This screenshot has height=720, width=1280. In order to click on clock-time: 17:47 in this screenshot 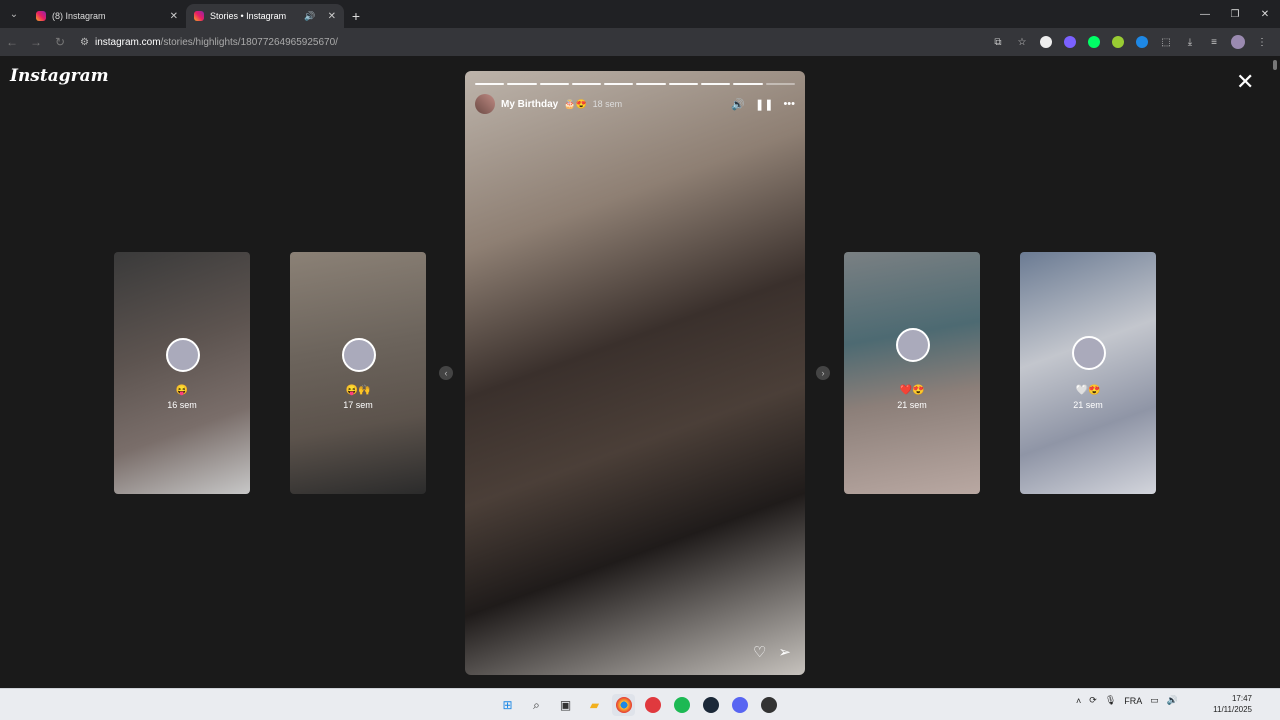, I will do `click(1241, 698)`.